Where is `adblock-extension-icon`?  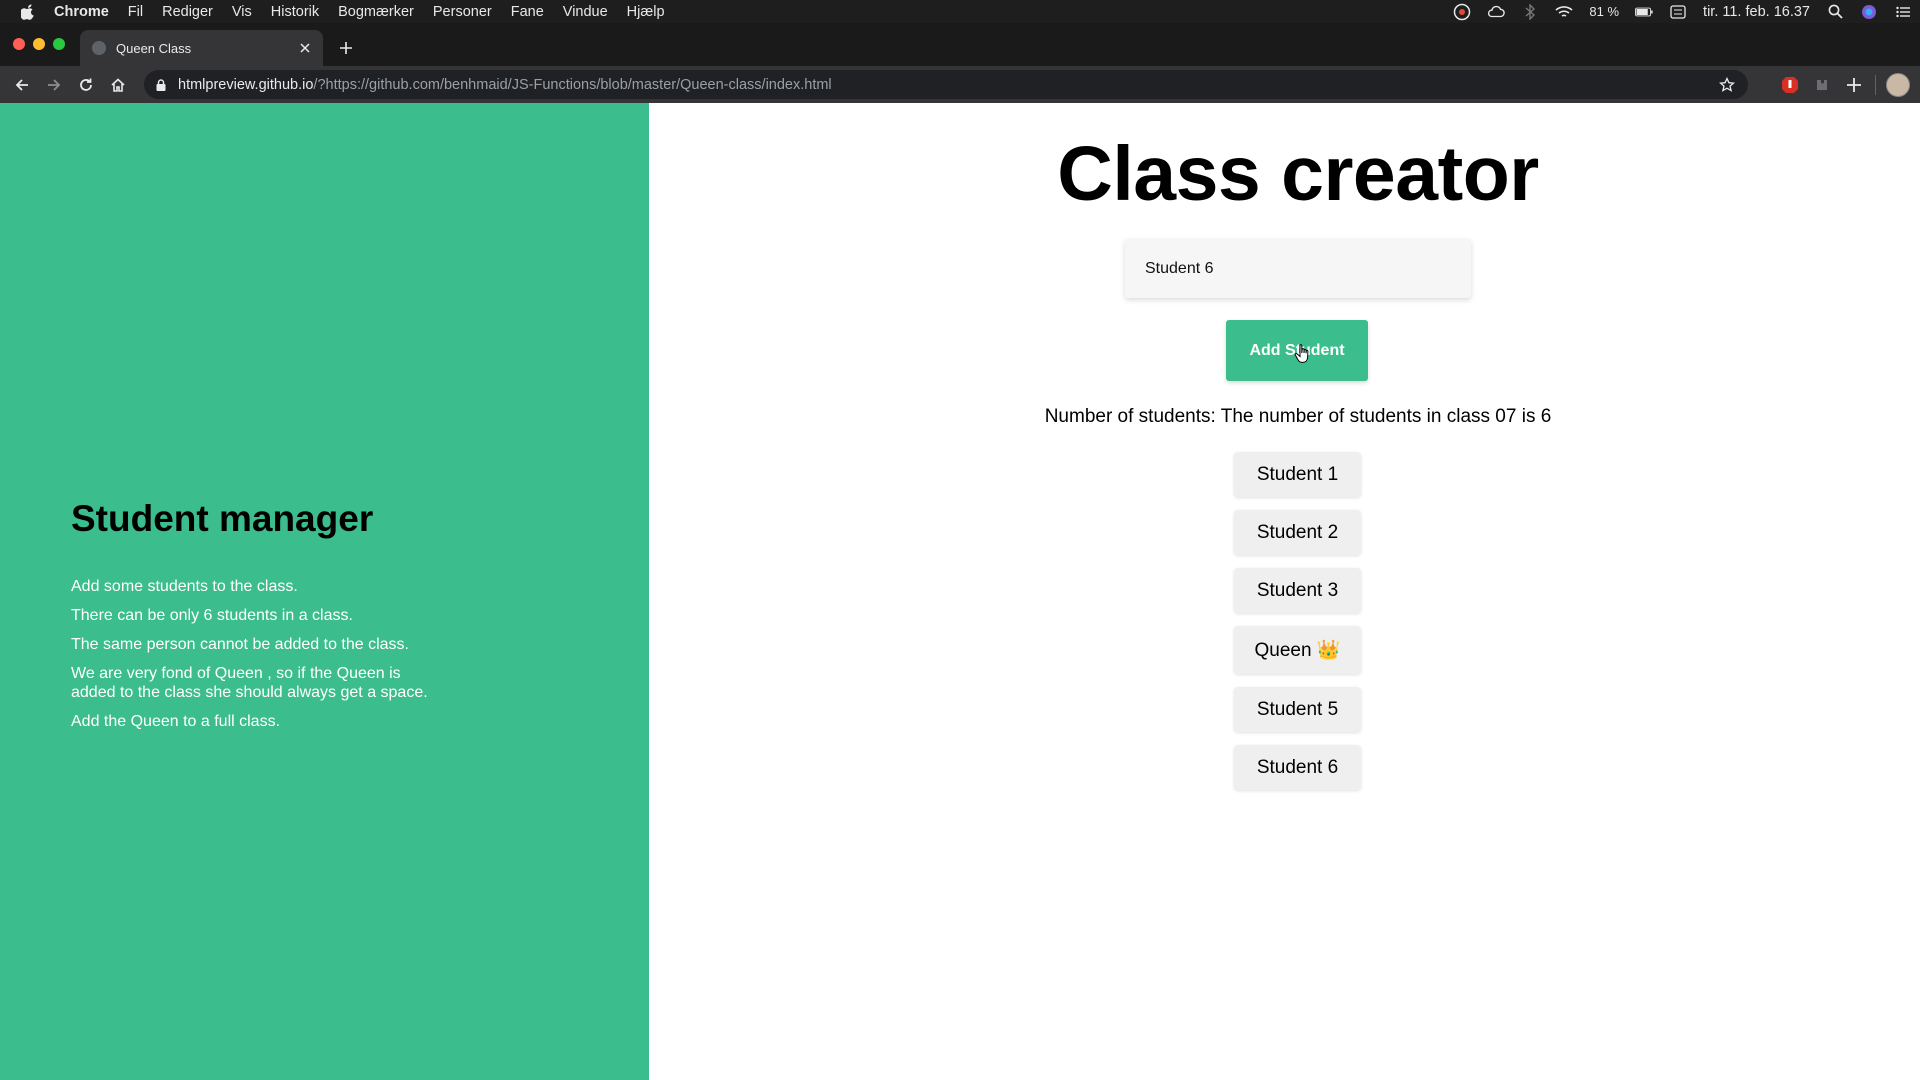 adblock-extension-icon is located at coordinates (1790, 85).